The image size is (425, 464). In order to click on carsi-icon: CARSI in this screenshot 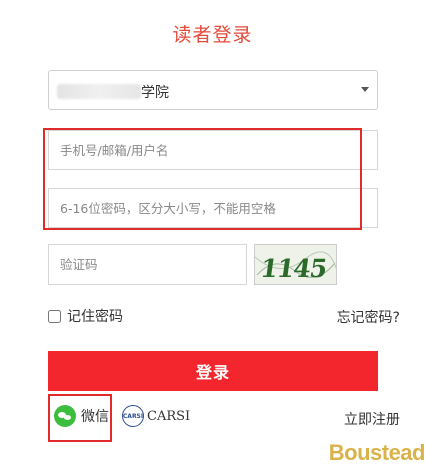, I will do `click(133, 416)`.